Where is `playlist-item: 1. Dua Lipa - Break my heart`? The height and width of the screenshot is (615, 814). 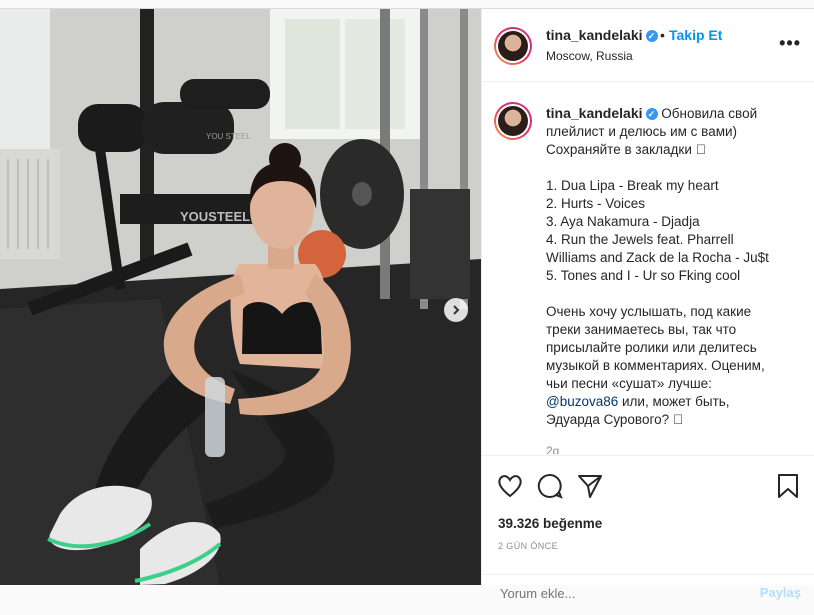
playlist-item: 1. Dua Lipa - Break my heart is located at coordinates (632, 185).